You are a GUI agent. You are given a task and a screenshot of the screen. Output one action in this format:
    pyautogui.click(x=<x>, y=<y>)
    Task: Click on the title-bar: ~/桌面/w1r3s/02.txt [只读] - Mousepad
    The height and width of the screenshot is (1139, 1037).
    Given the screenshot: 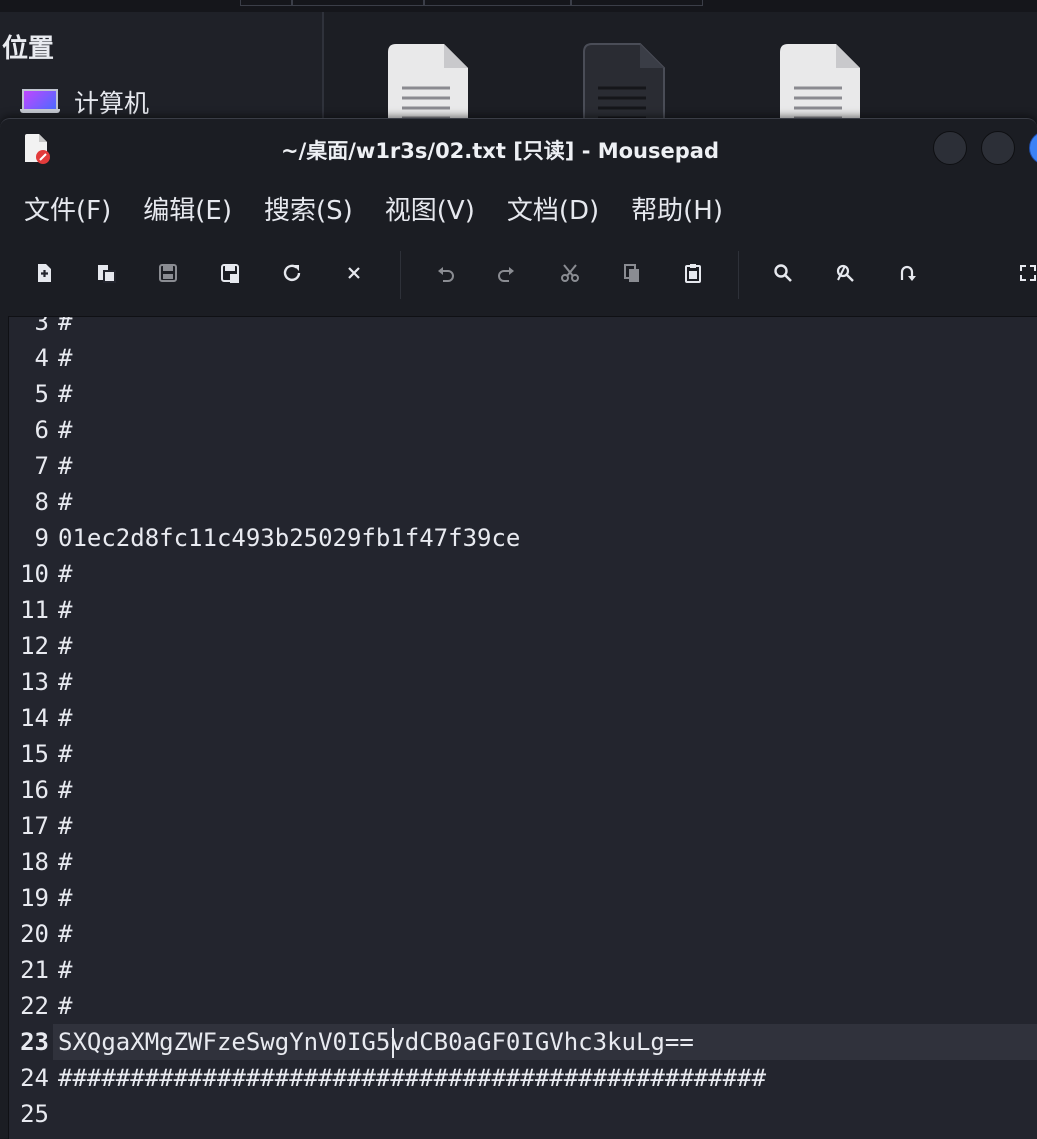 What is the action you would take?
    pyautogui.click(x=518, y=149)
    